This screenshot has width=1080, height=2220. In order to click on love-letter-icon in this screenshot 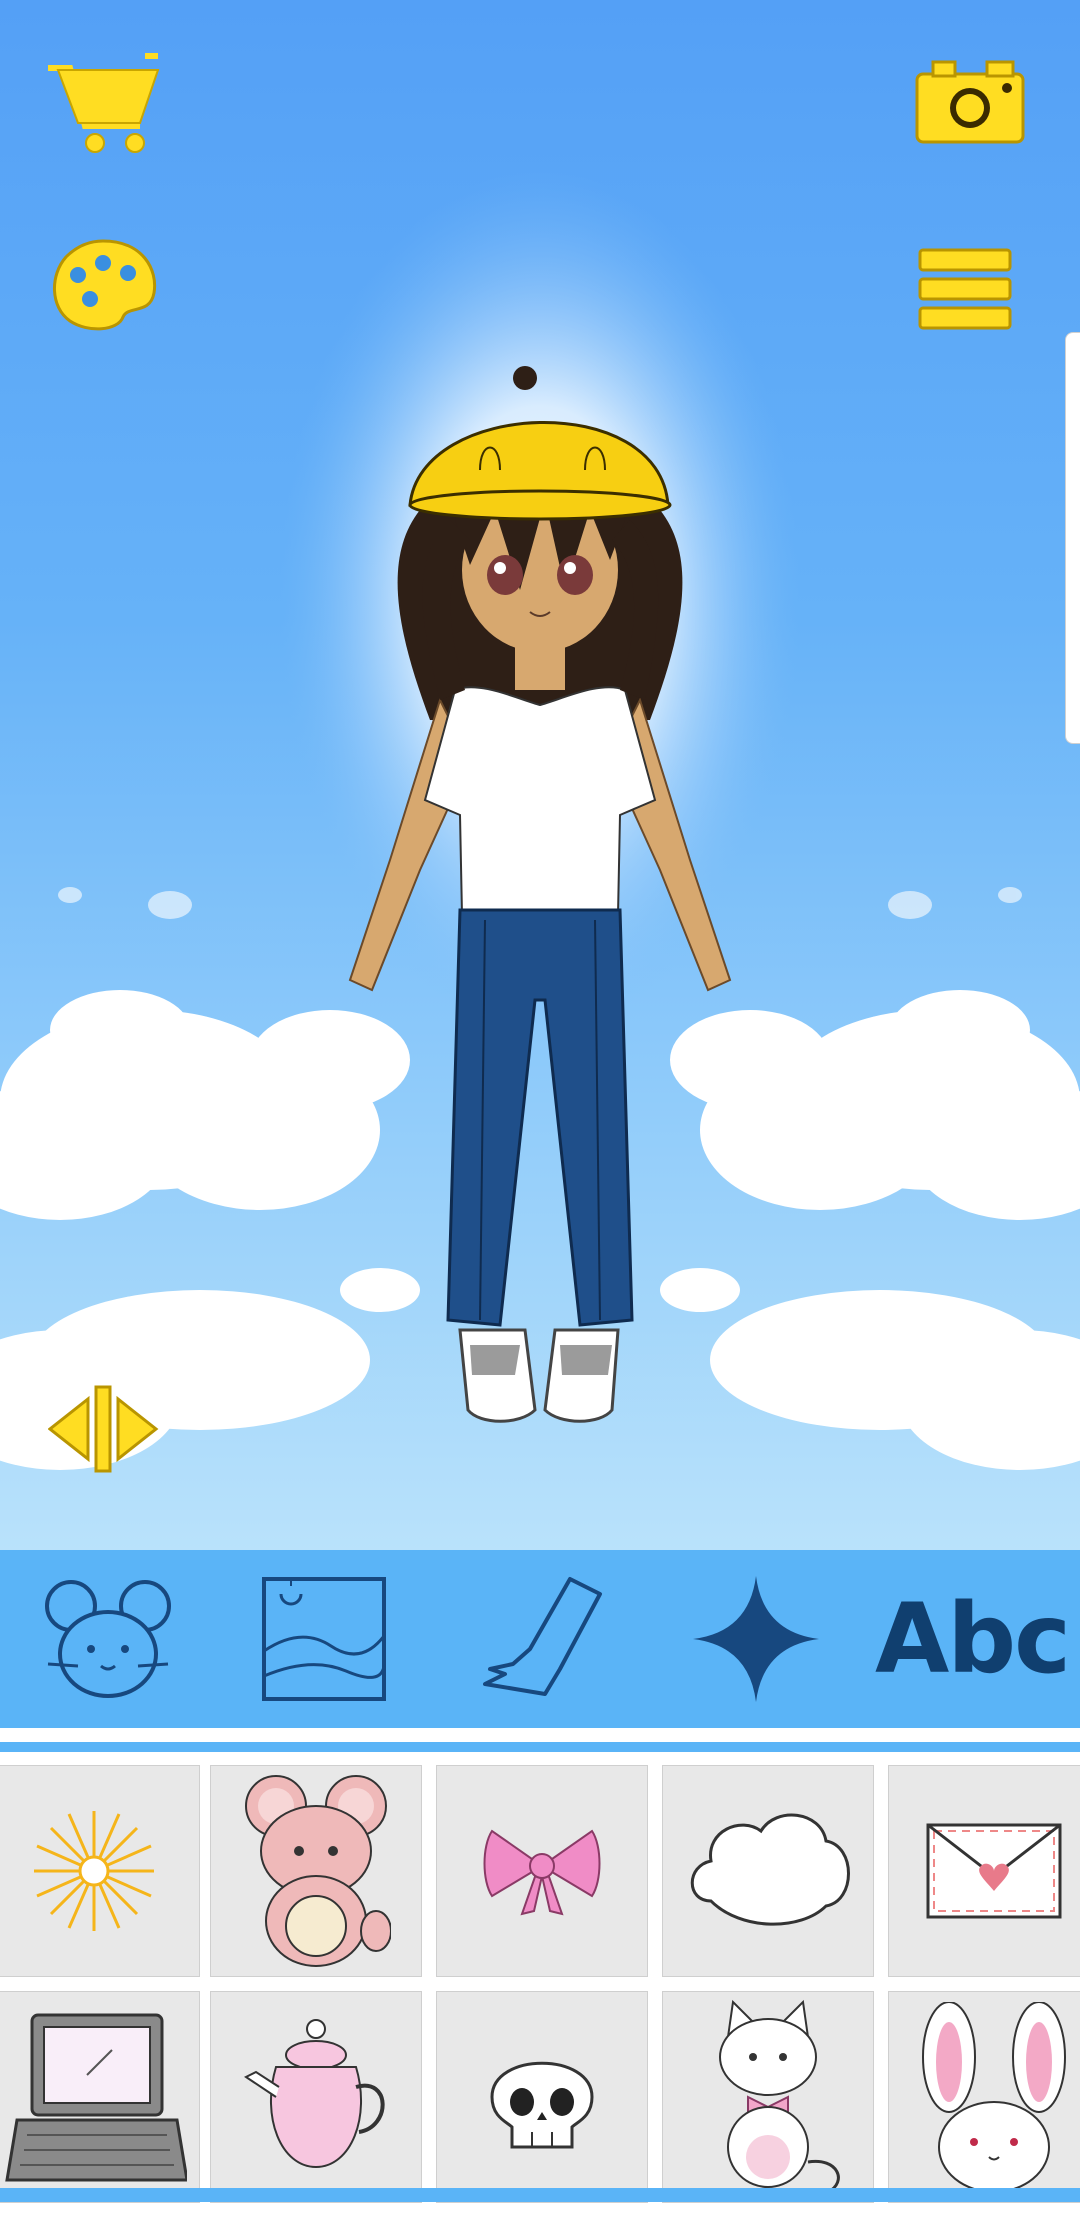, I will do `click(994, 1871)`.